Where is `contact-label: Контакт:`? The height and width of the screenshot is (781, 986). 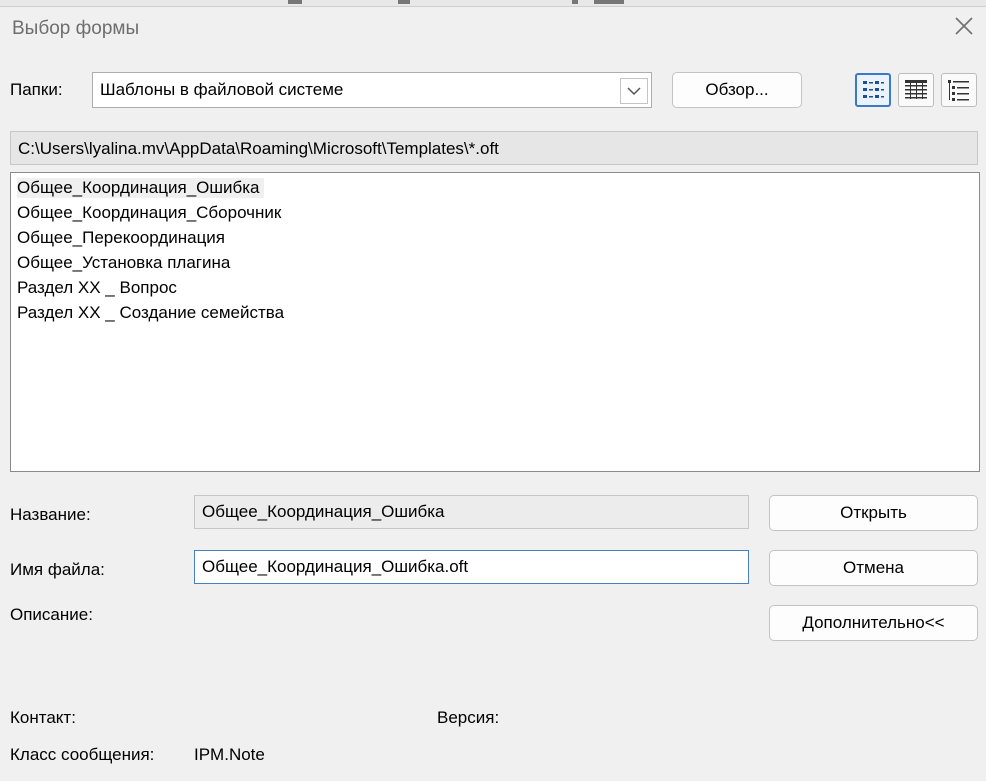
contact-label: Контакт: is located at coordinates (43, 717).